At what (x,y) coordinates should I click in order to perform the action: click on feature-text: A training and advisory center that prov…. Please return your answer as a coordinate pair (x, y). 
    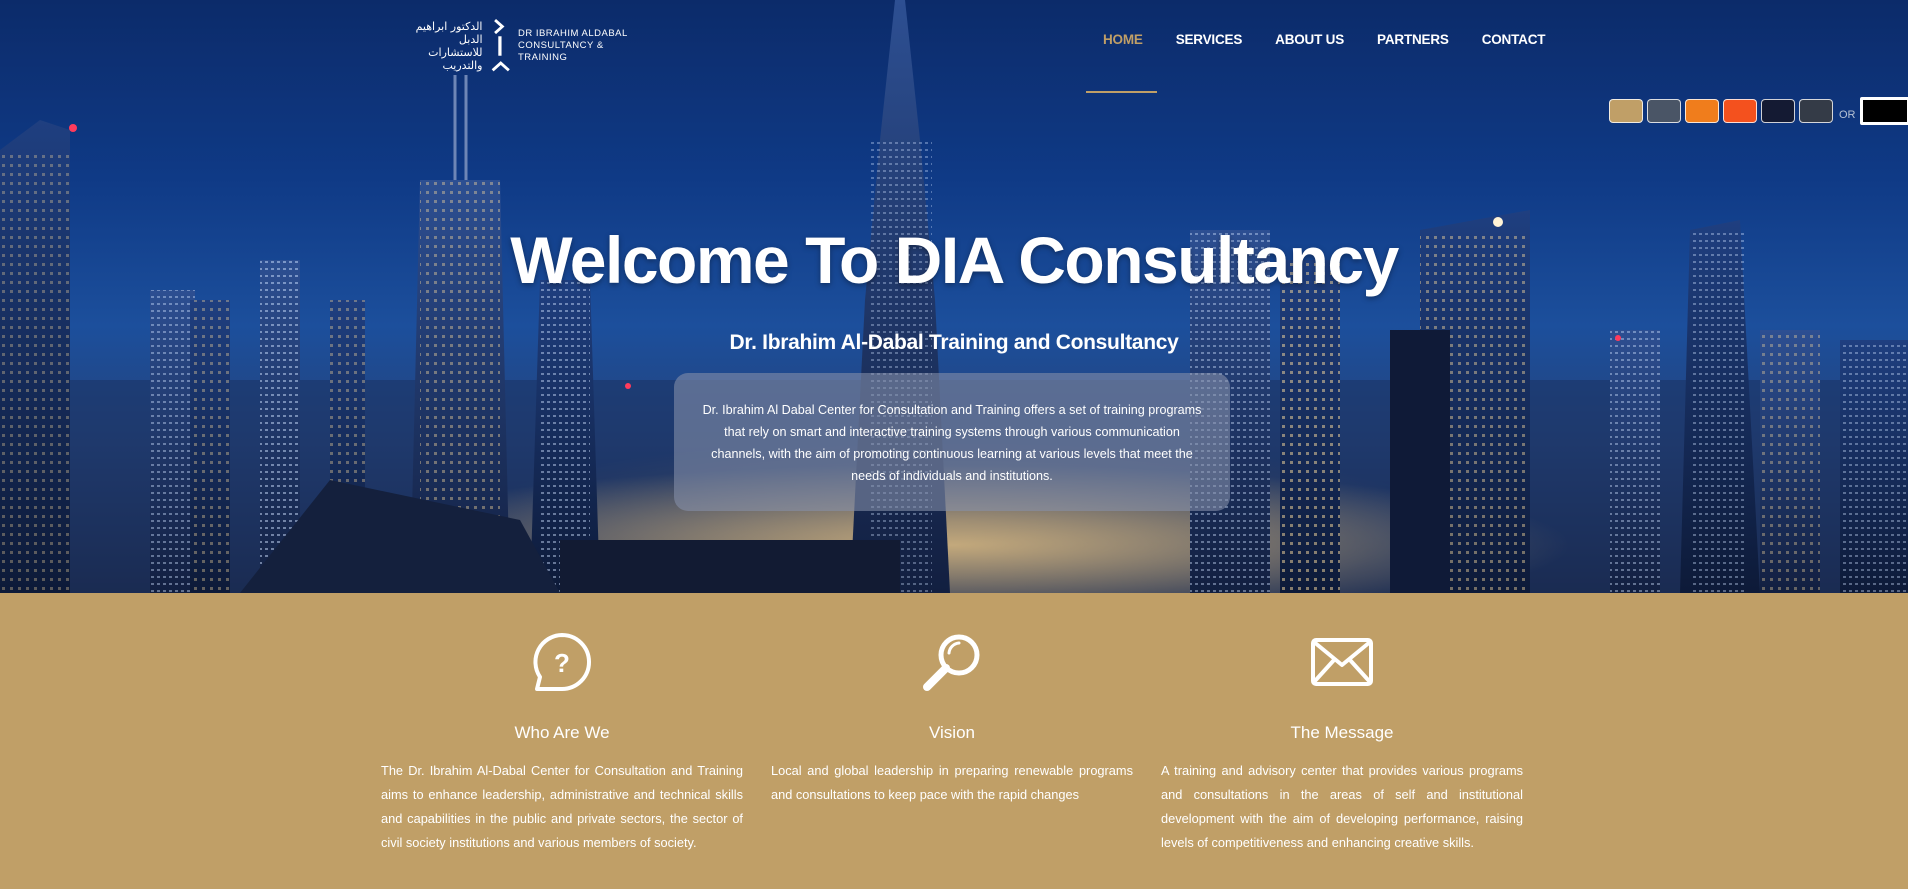
    Looking at the image, I should click on (1342, 806).